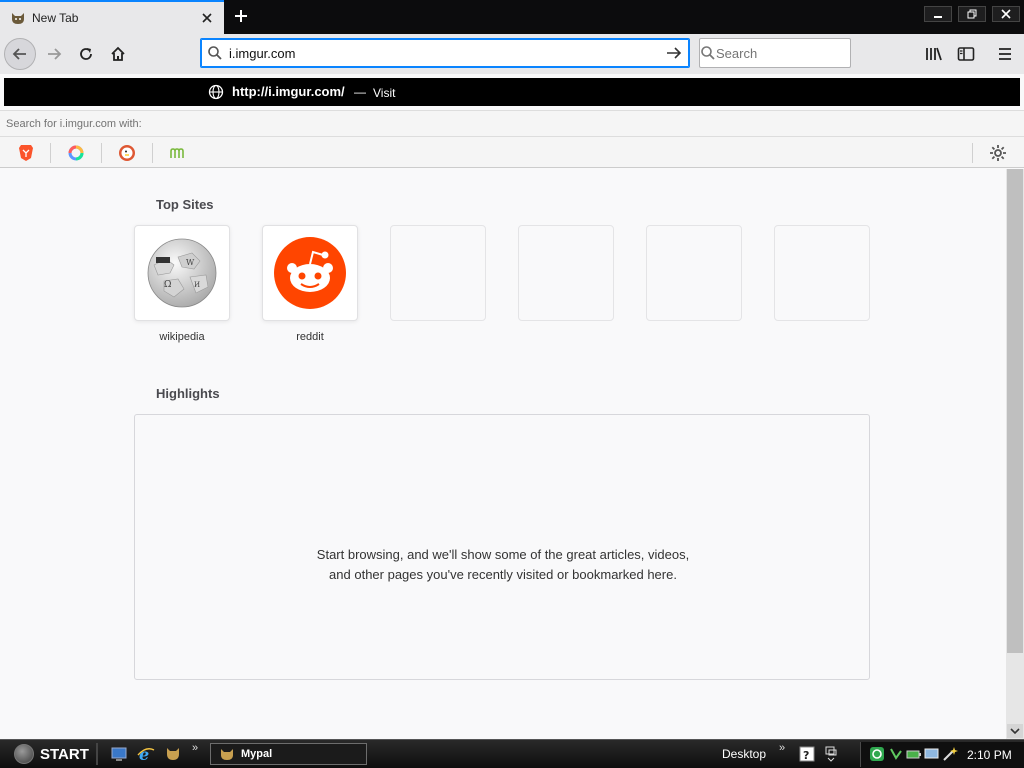 Image resolution: width=1024 pixels, height=768 pixels. I want to click on svg-text: W, so click(190, 262).